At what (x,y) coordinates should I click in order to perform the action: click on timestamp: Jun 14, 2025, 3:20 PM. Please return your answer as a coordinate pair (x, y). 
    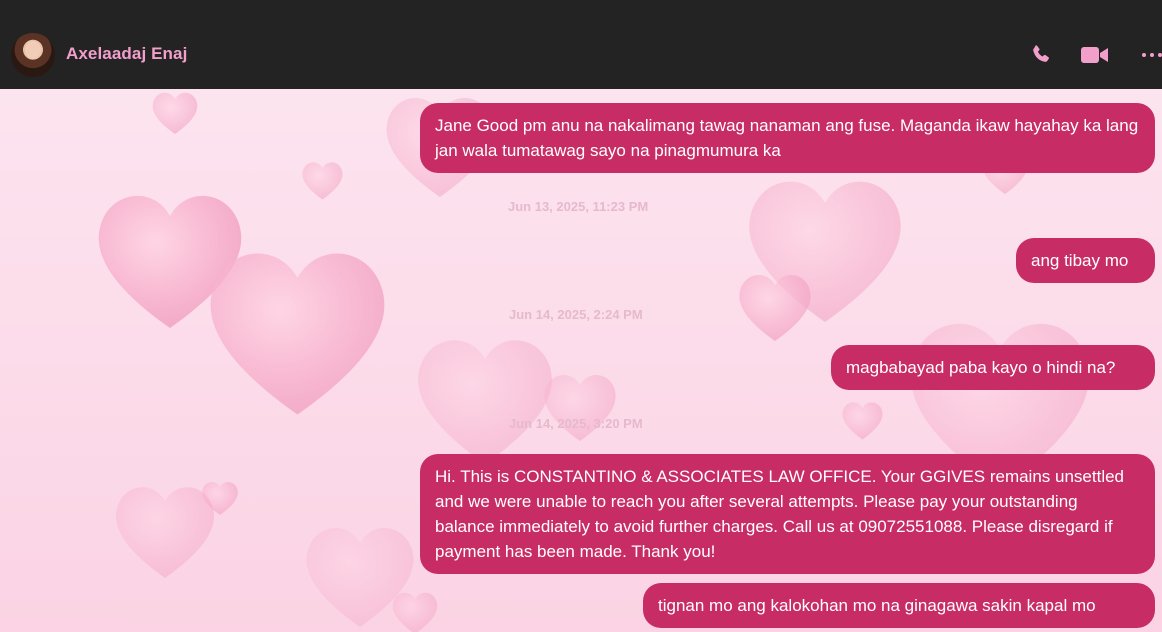
    Looking at the image, I should click on (576, 423).